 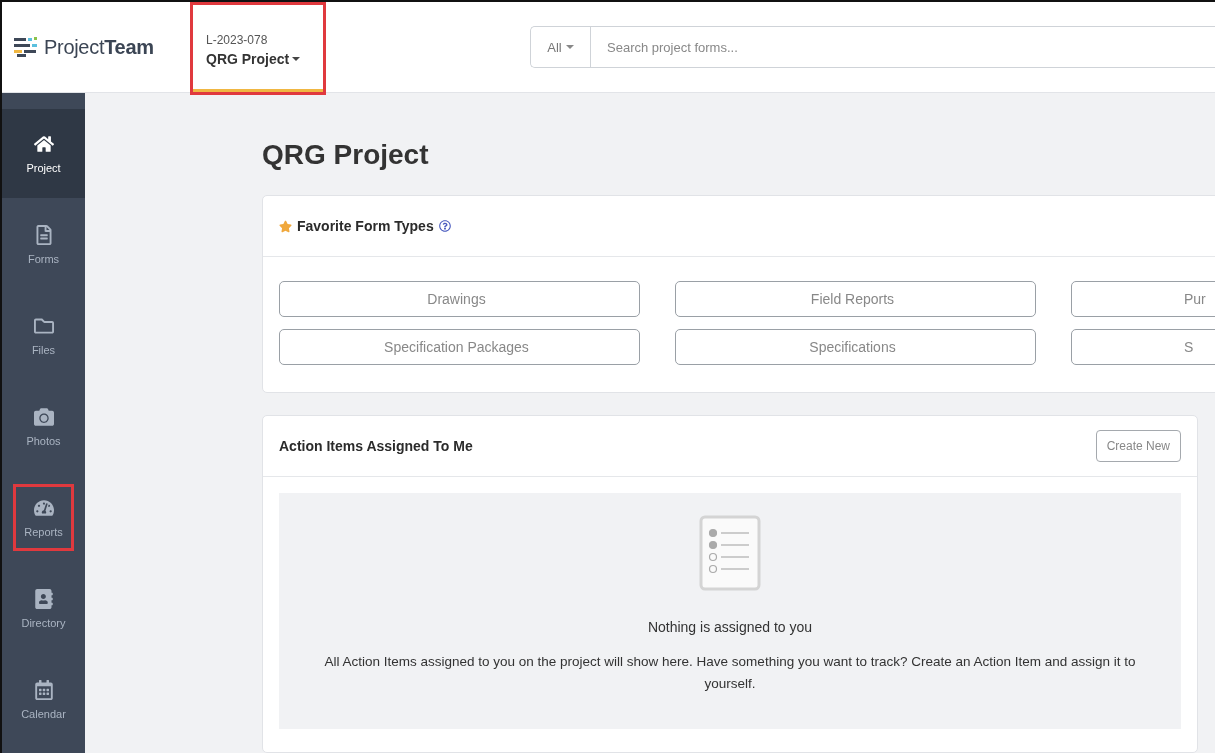 I want to click on card-title: Action Items Assigned To Me, so click(x=376, y=446).